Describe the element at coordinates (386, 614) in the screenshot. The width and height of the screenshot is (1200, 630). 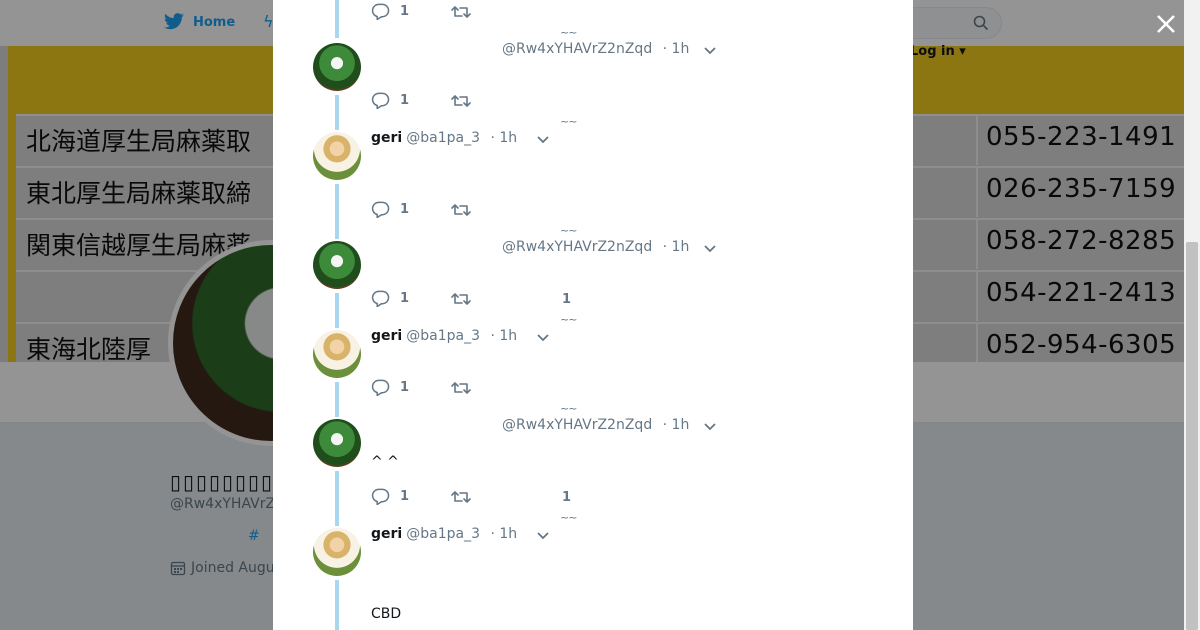
I see `tweet-text: CBD` at that location.